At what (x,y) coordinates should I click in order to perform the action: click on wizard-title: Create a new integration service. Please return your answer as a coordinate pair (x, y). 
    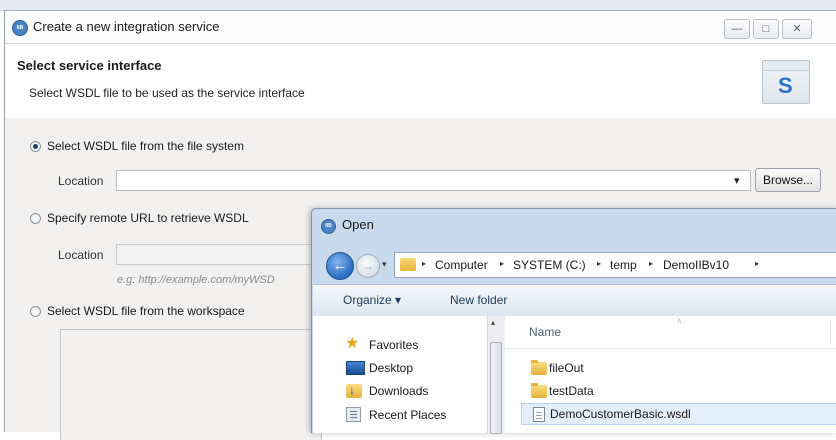
    Looking at the image, I should click on (126, 26).